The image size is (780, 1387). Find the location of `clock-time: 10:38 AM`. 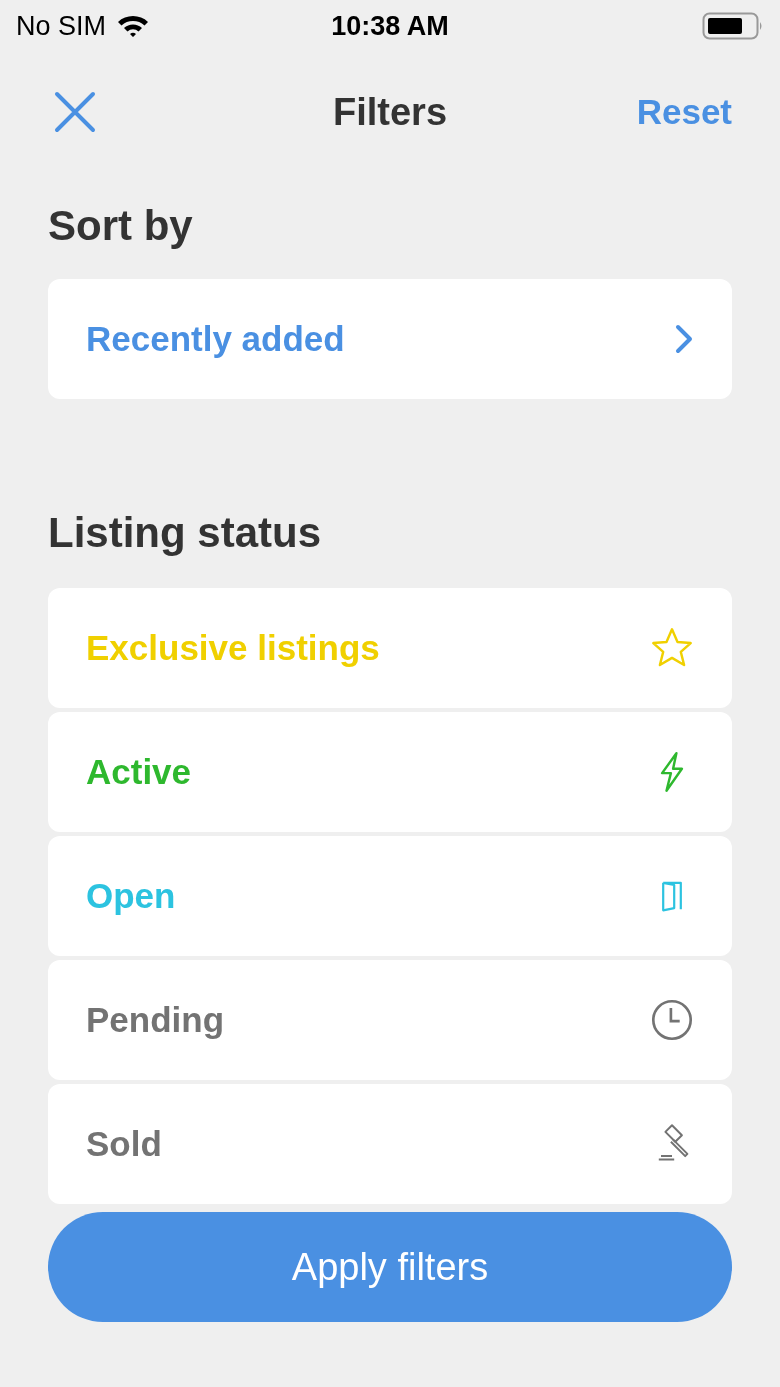

clock-time: 10:38 AM is located at coordinates (390, 26).